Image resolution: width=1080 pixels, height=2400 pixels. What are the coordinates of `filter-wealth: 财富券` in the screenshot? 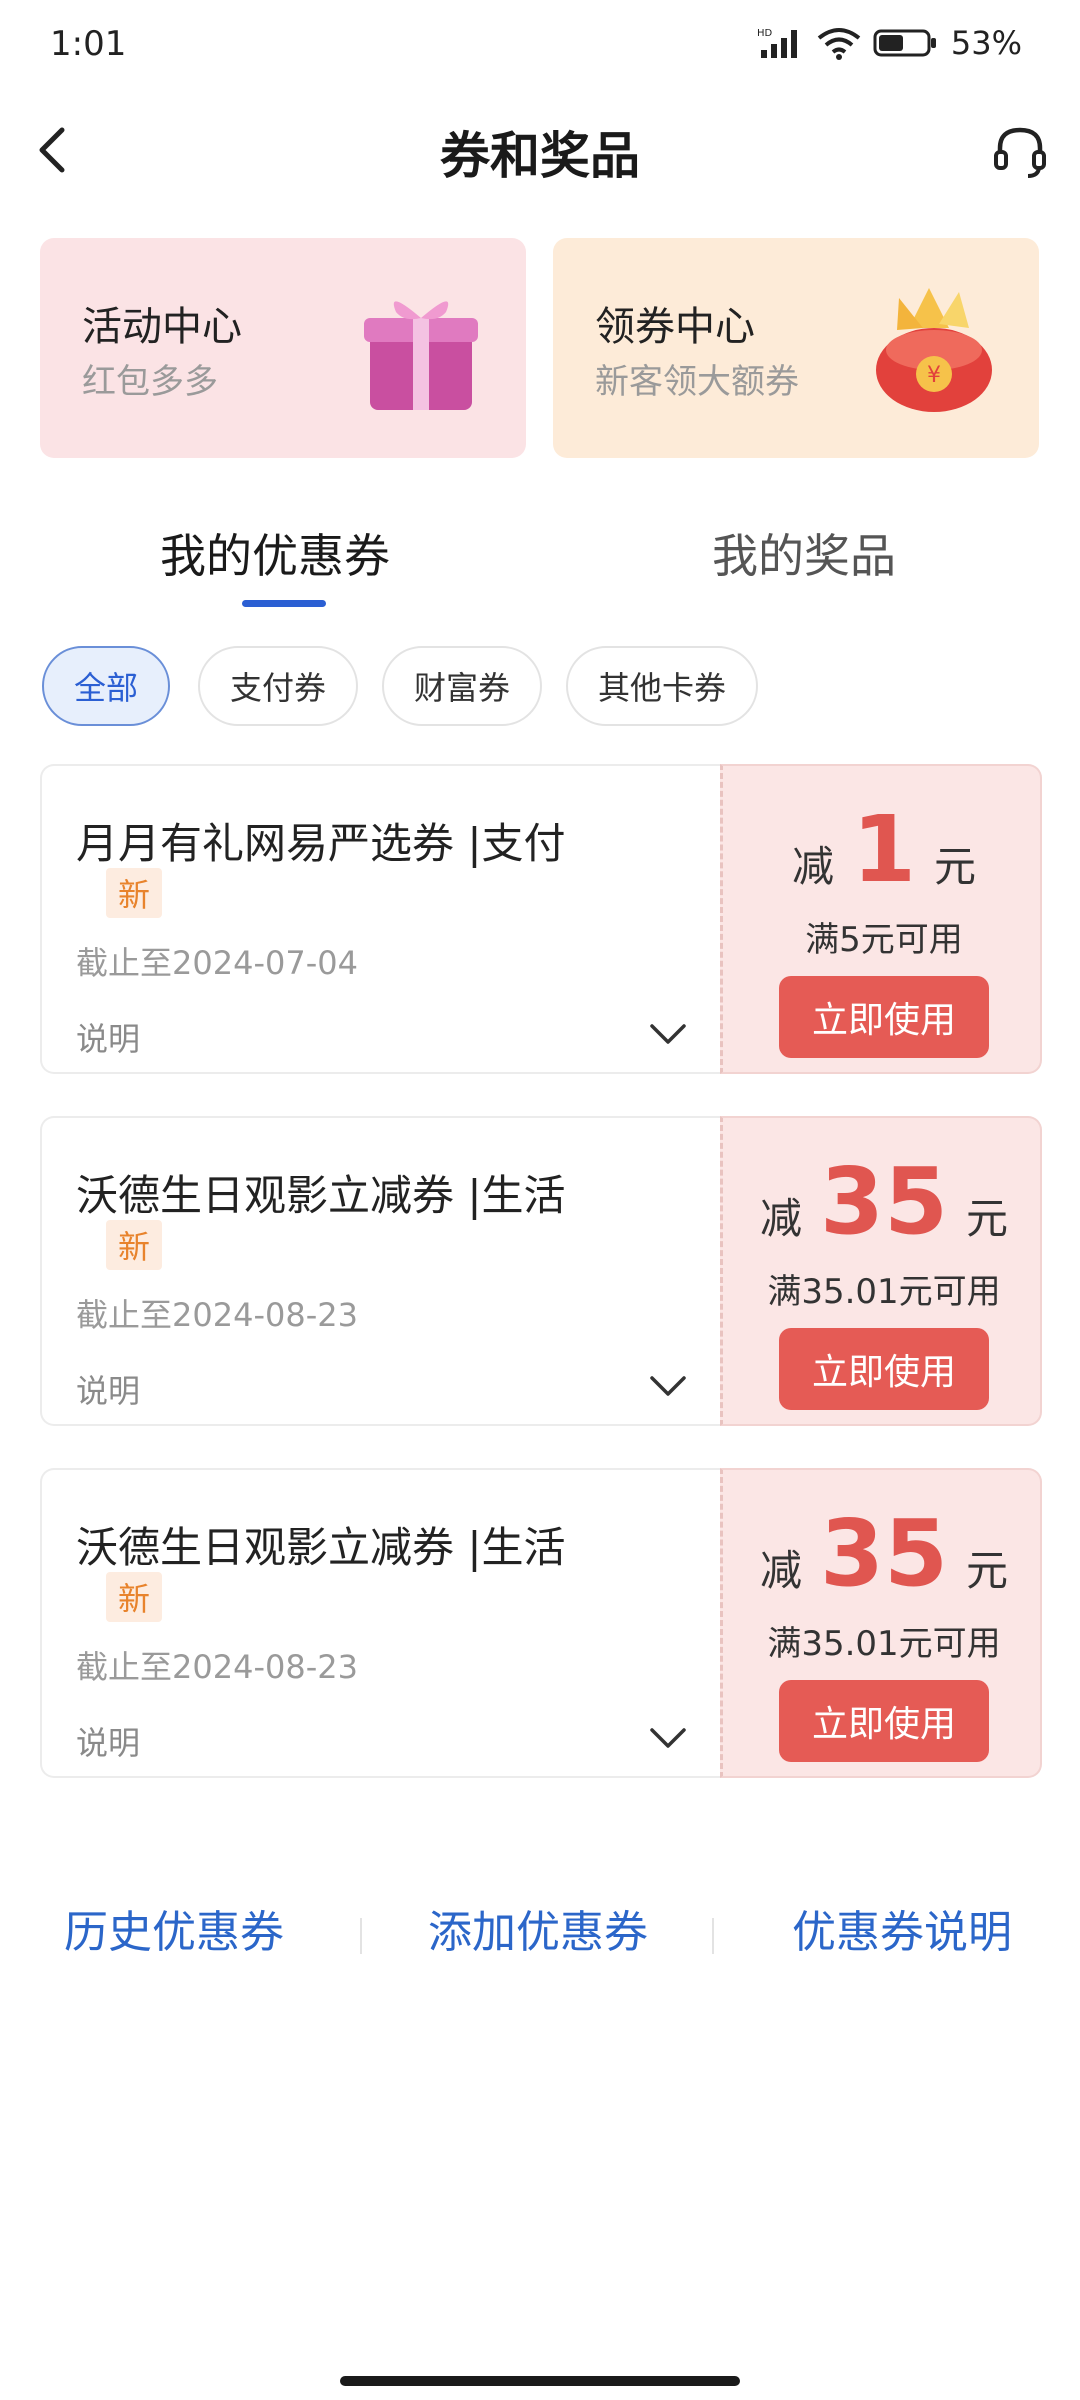 It's located at (462, 686).